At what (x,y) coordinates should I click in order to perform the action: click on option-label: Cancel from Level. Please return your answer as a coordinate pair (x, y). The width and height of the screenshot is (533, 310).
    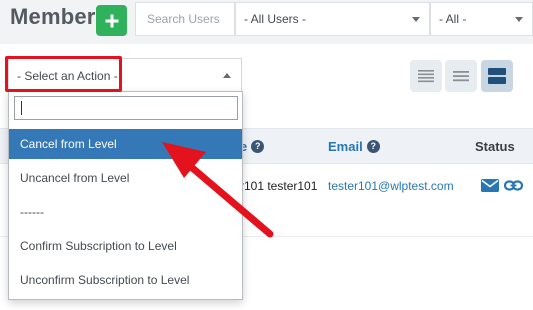
    Looking at the image, I should click on (68, 144).